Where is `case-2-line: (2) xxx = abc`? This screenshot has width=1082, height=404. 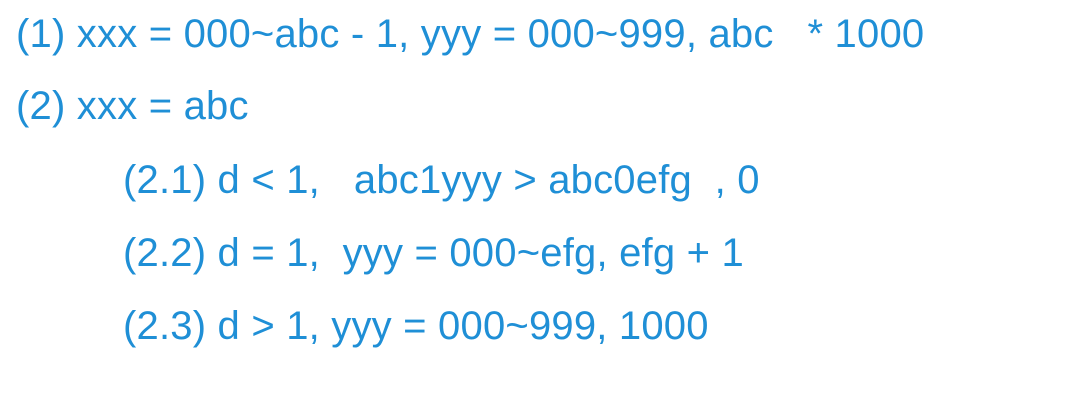 case-2-line: (2) xxx = abc is located at coordinates (132, 106).